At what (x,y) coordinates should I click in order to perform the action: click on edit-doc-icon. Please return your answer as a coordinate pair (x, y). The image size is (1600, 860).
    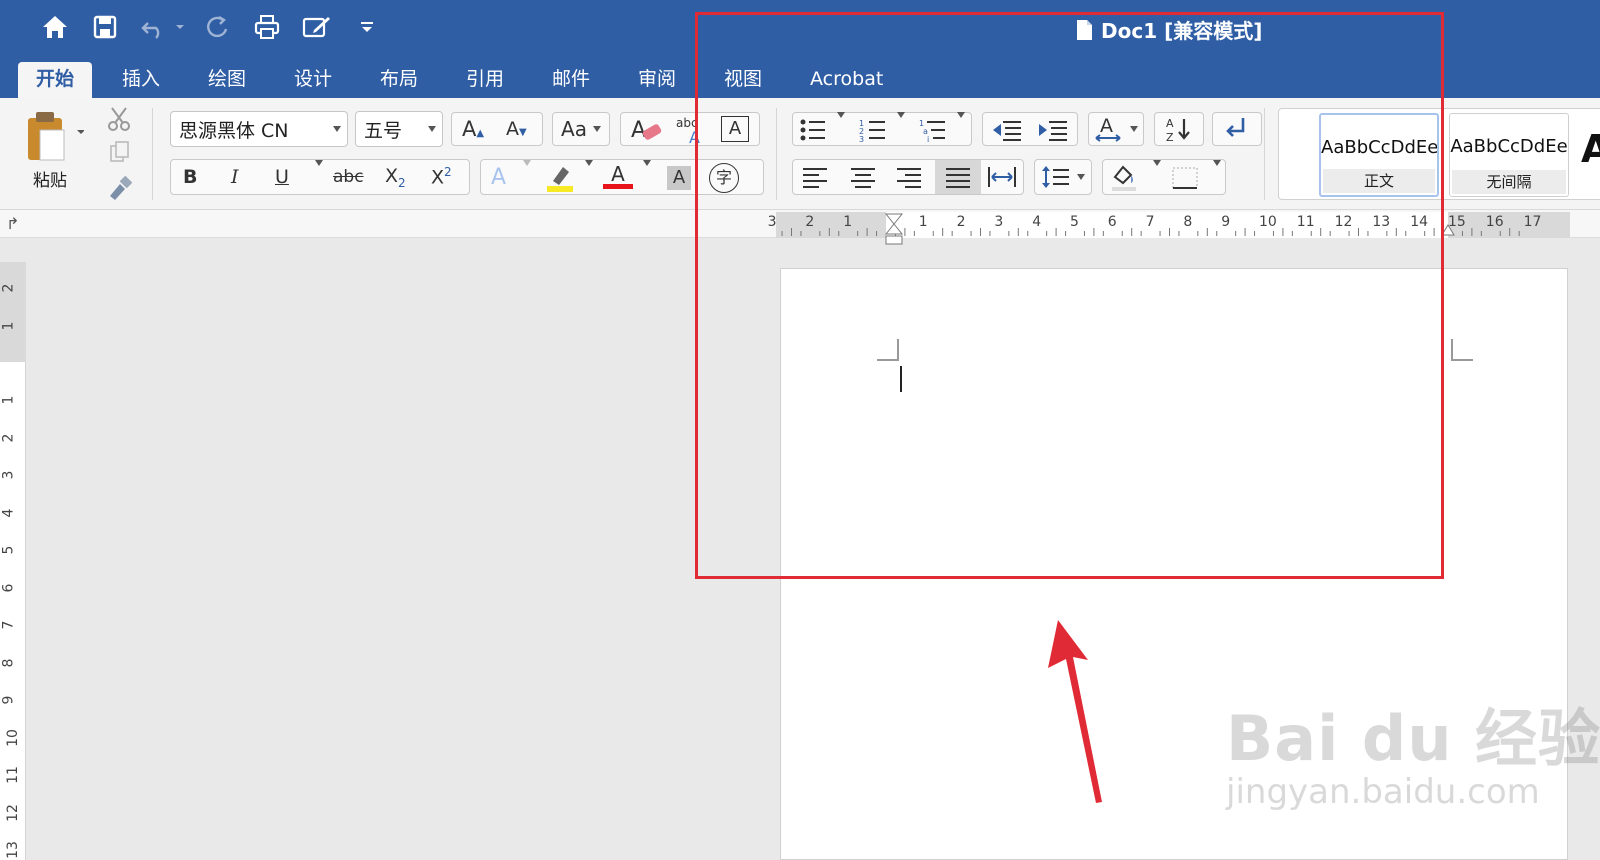
    Looking at the image, I should click on (317, 27).